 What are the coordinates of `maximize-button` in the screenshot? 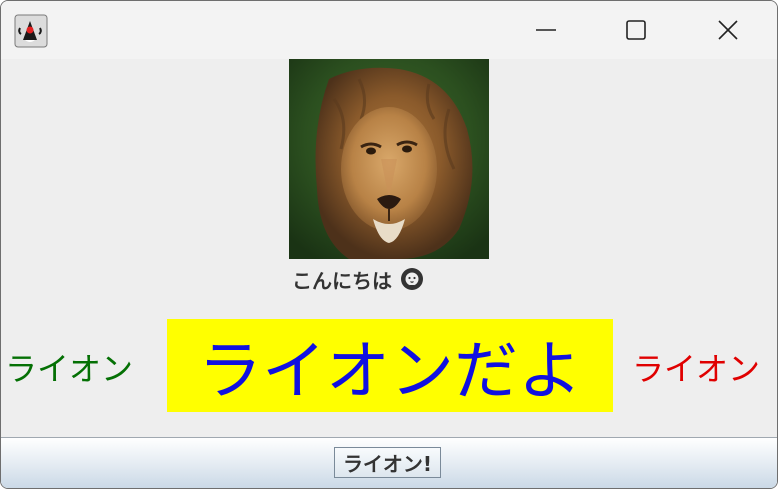 It's located at (636, 30).